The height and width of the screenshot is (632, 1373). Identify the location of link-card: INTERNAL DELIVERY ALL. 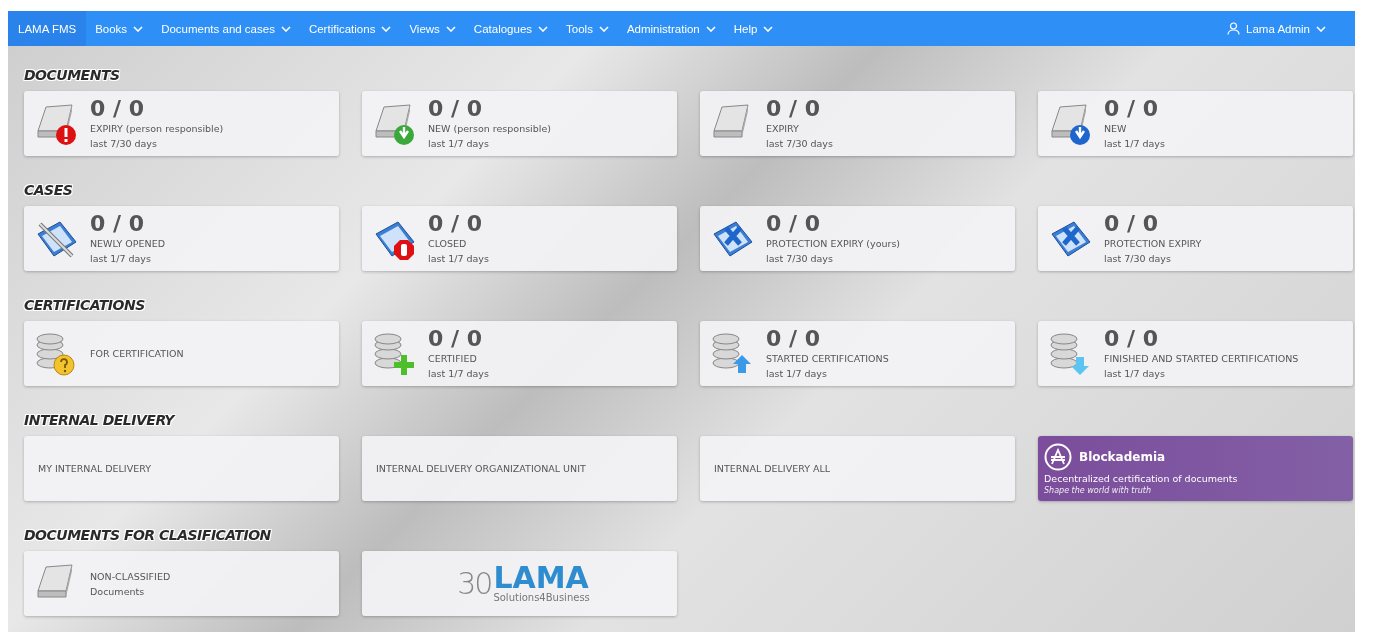
(857, 468).